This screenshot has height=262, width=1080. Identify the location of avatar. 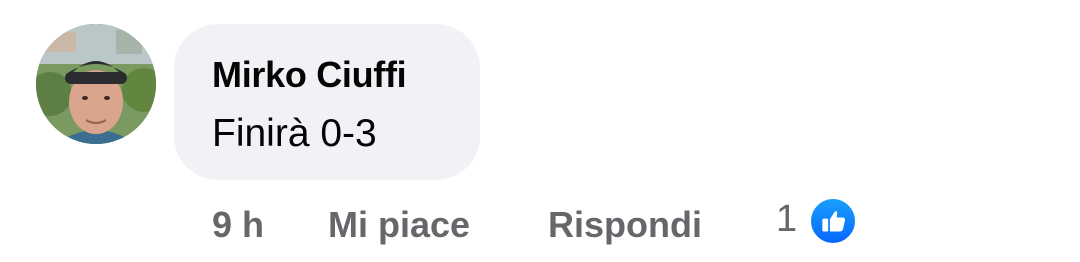
(96, 84).